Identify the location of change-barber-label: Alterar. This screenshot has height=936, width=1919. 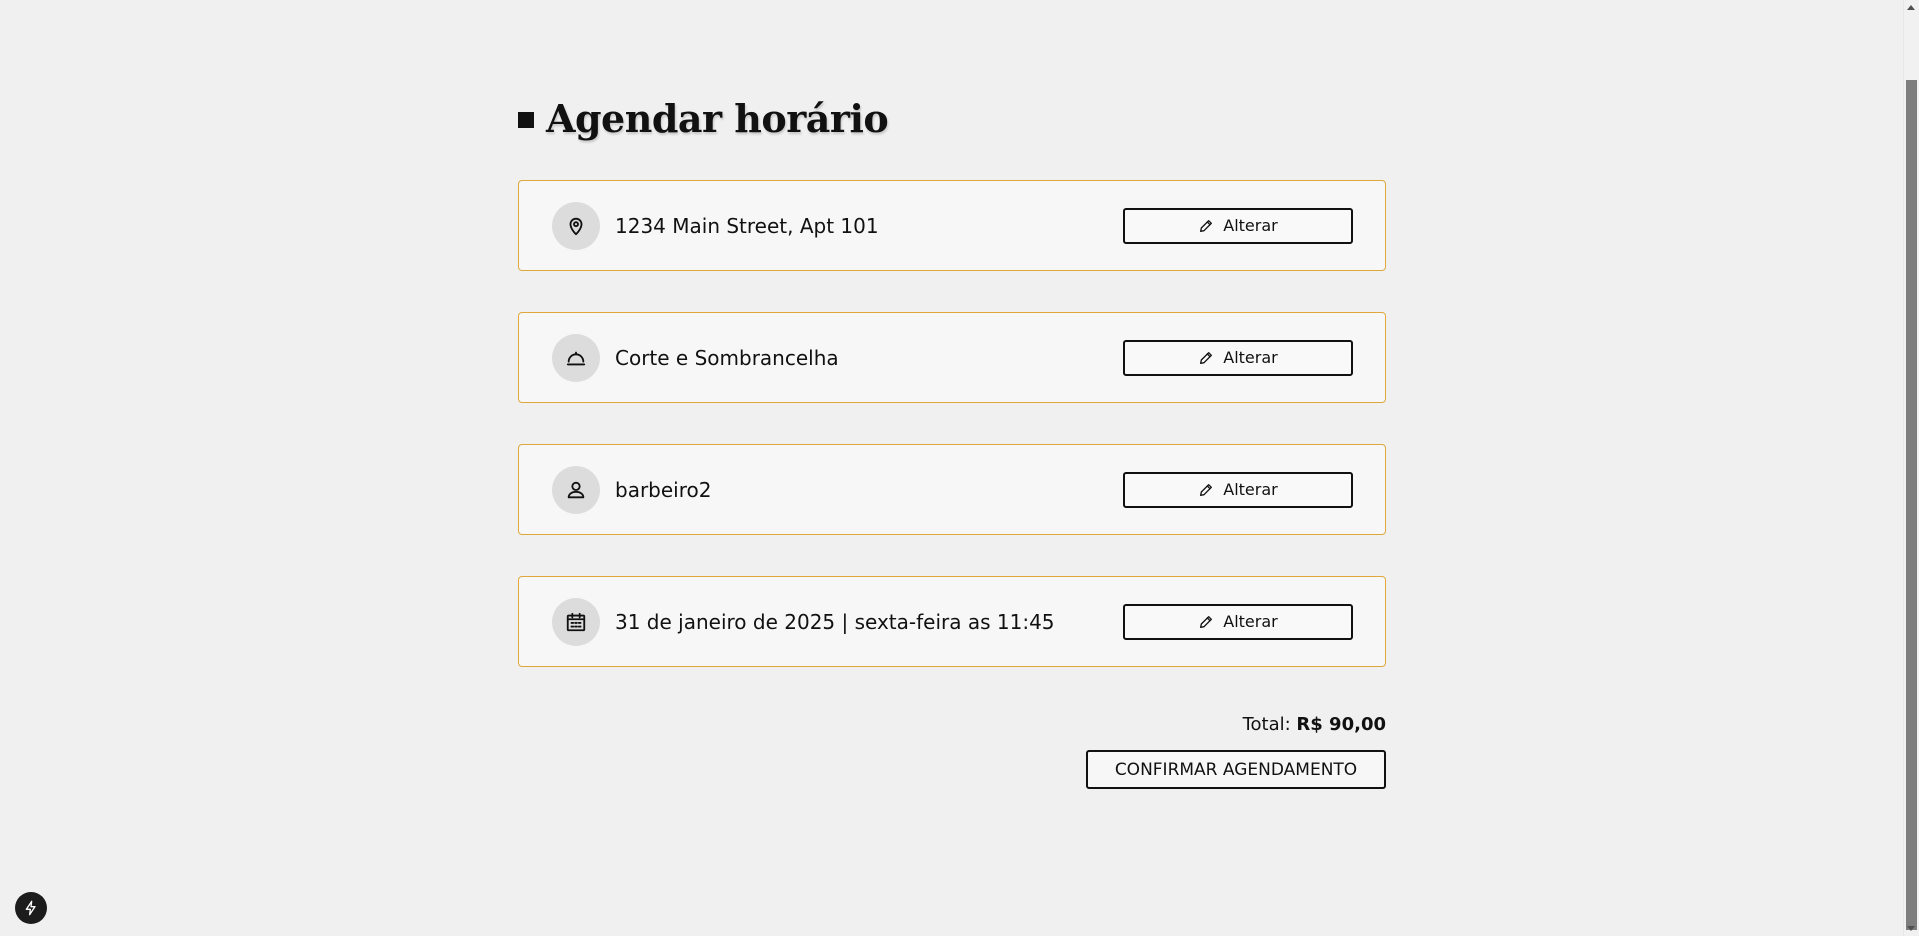
(1250, 489).